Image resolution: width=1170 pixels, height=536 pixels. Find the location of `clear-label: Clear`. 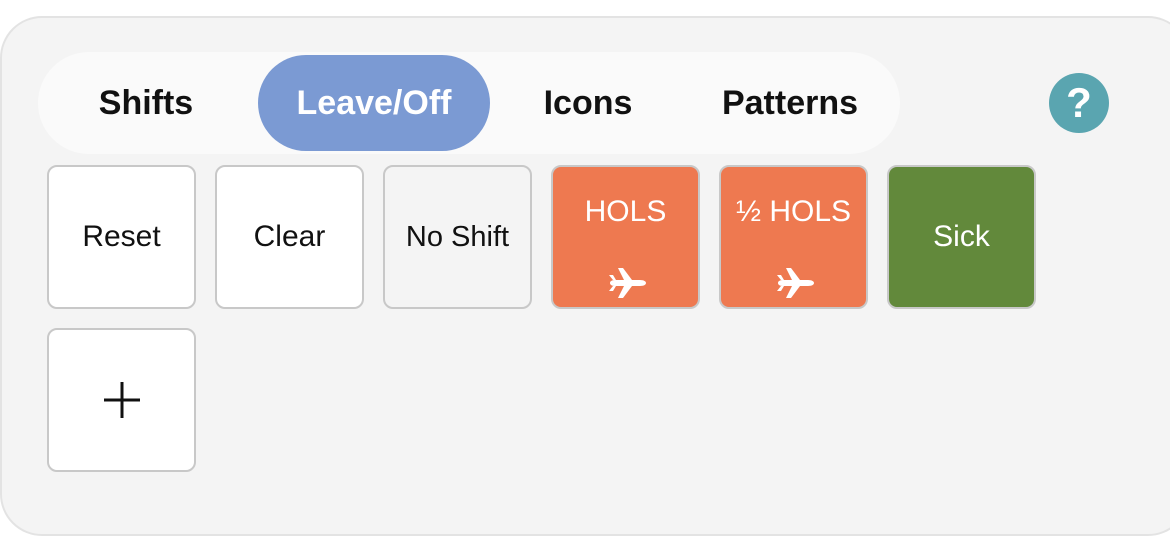

clear-label: Clear is located at coordinates (289, 236).